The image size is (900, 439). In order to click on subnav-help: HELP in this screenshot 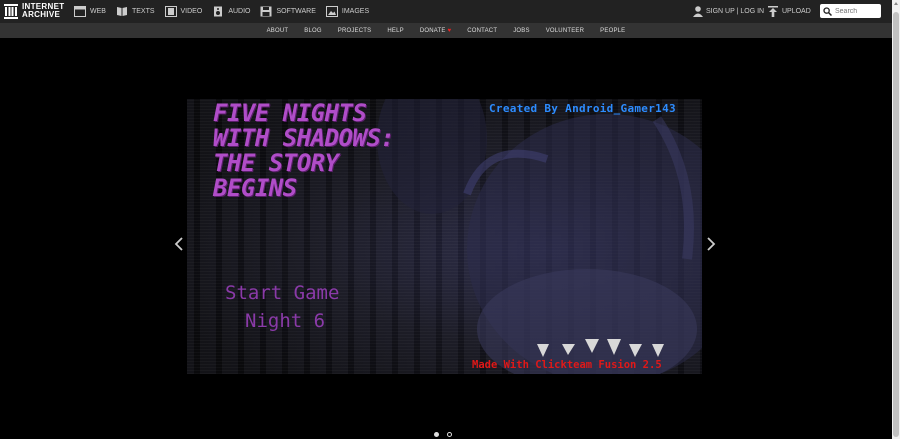, I will do `click(395, 31)`.